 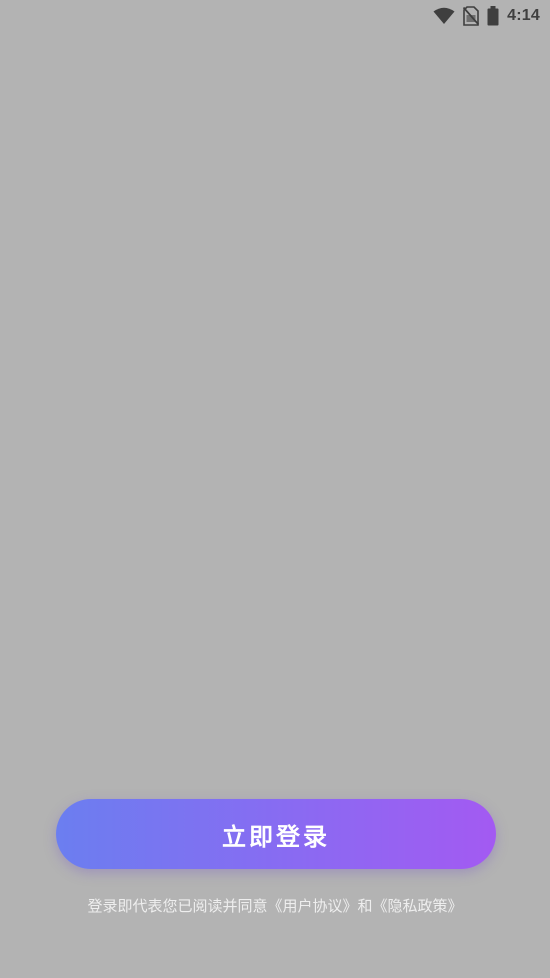 What do you see at coordinates (523, 15) in the screenshot?
I see `status-time: 4:14` at bounding box center [523, 15].